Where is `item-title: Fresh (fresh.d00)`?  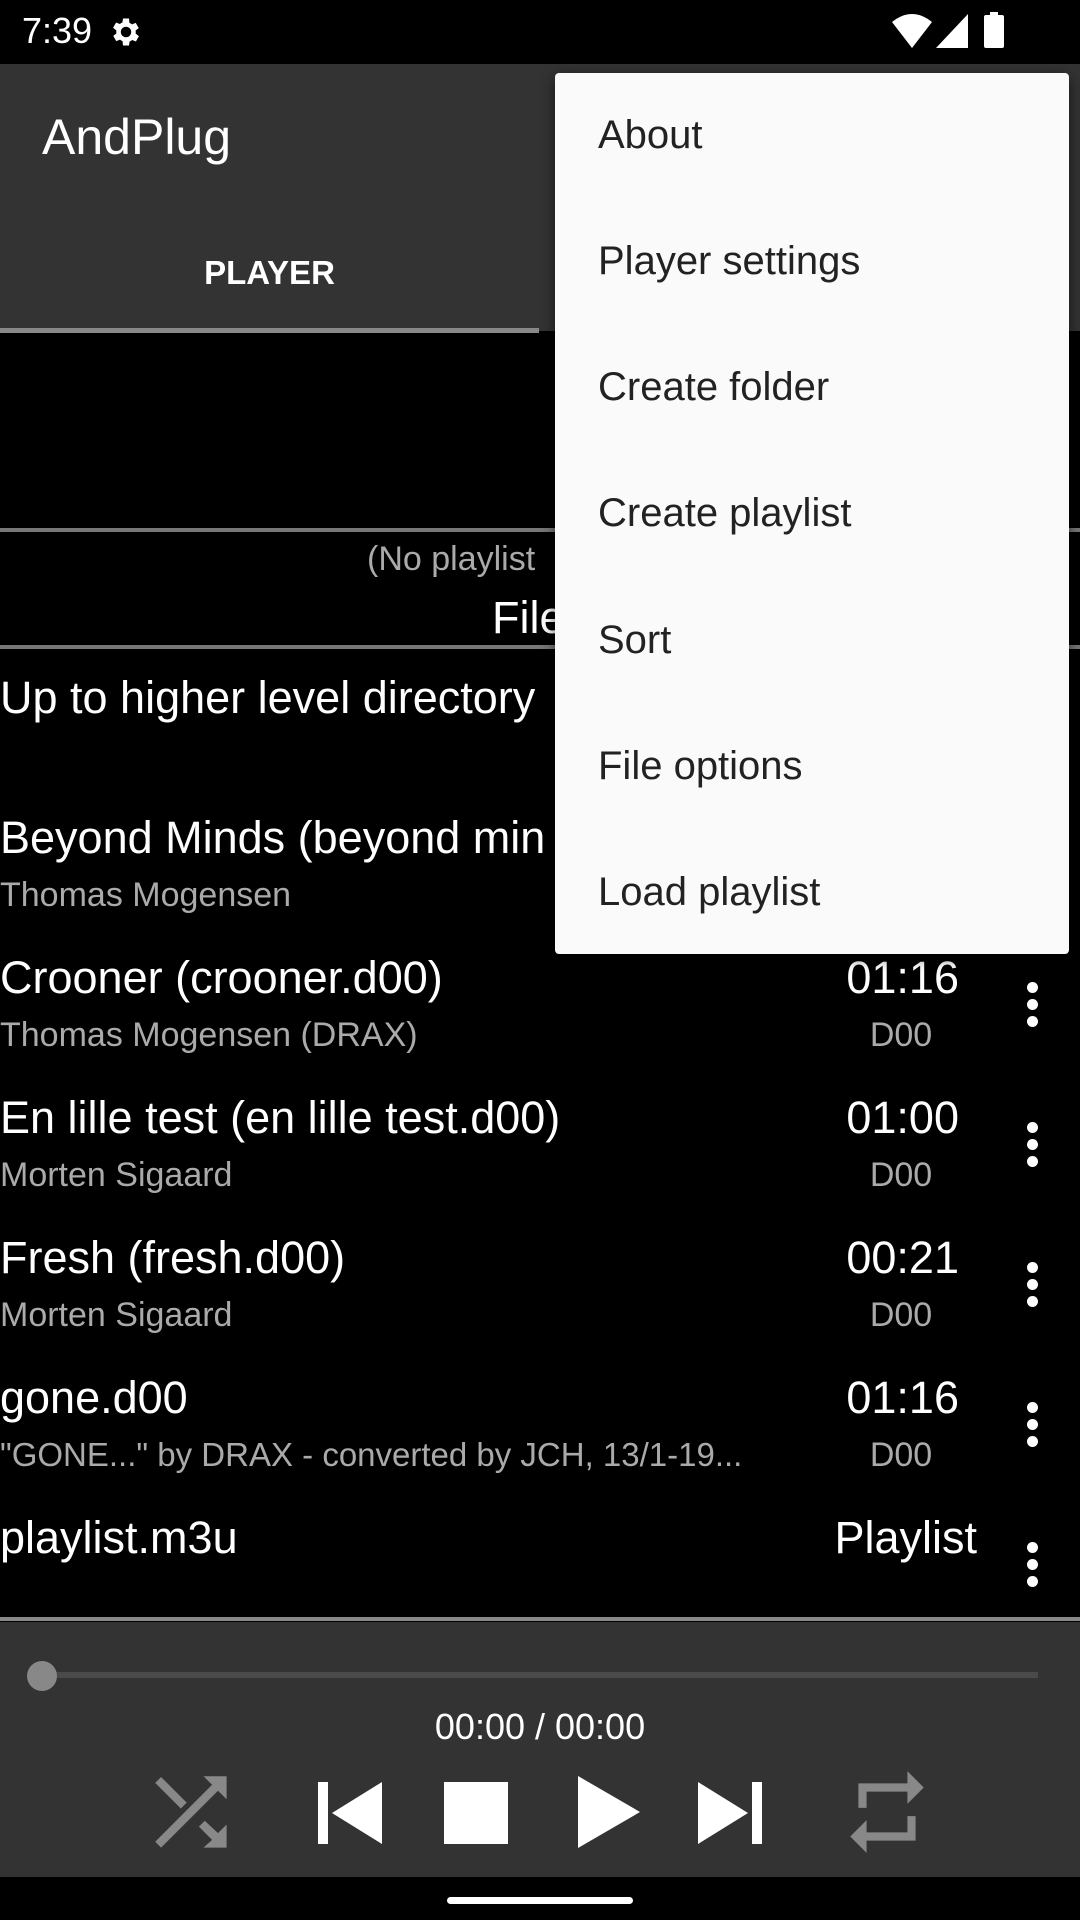 item-title: Fresh (fresh.d00) is located at coordinates (173, 1257).